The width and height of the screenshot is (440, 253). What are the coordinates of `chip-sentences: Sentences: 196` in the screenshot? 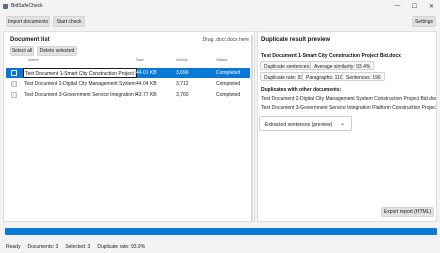 It's located at (363, 76).